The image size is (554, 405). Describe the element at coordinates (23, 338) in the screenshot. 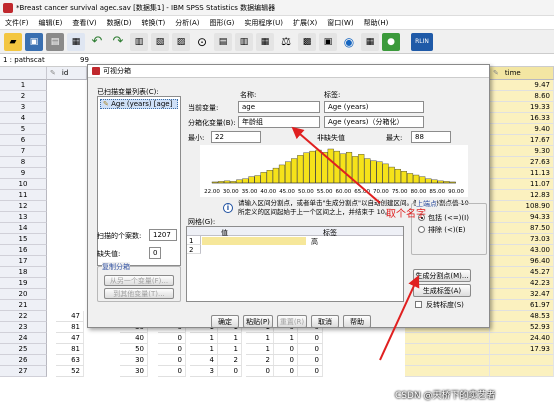

I see `row-number: 24` at that location.